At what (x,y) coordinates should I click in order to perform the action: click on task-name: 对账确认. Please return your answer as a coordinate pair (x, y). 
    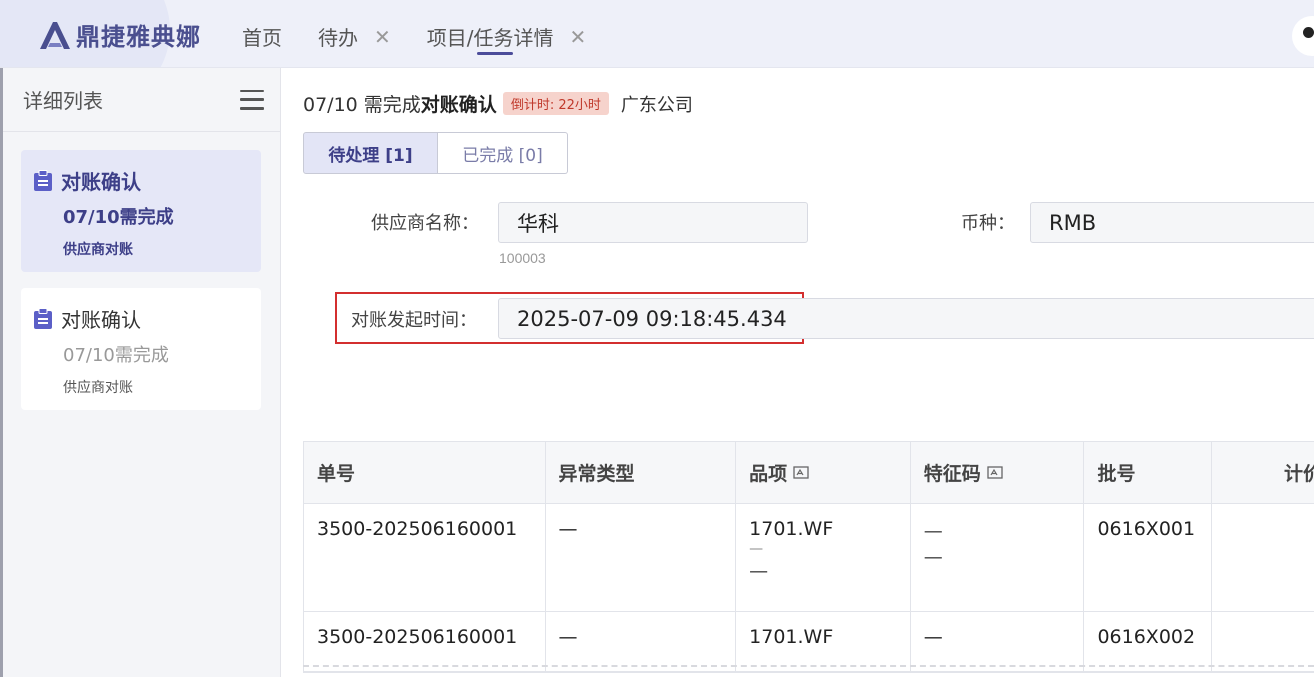
    Looking at the image, I should click on (458, 105).